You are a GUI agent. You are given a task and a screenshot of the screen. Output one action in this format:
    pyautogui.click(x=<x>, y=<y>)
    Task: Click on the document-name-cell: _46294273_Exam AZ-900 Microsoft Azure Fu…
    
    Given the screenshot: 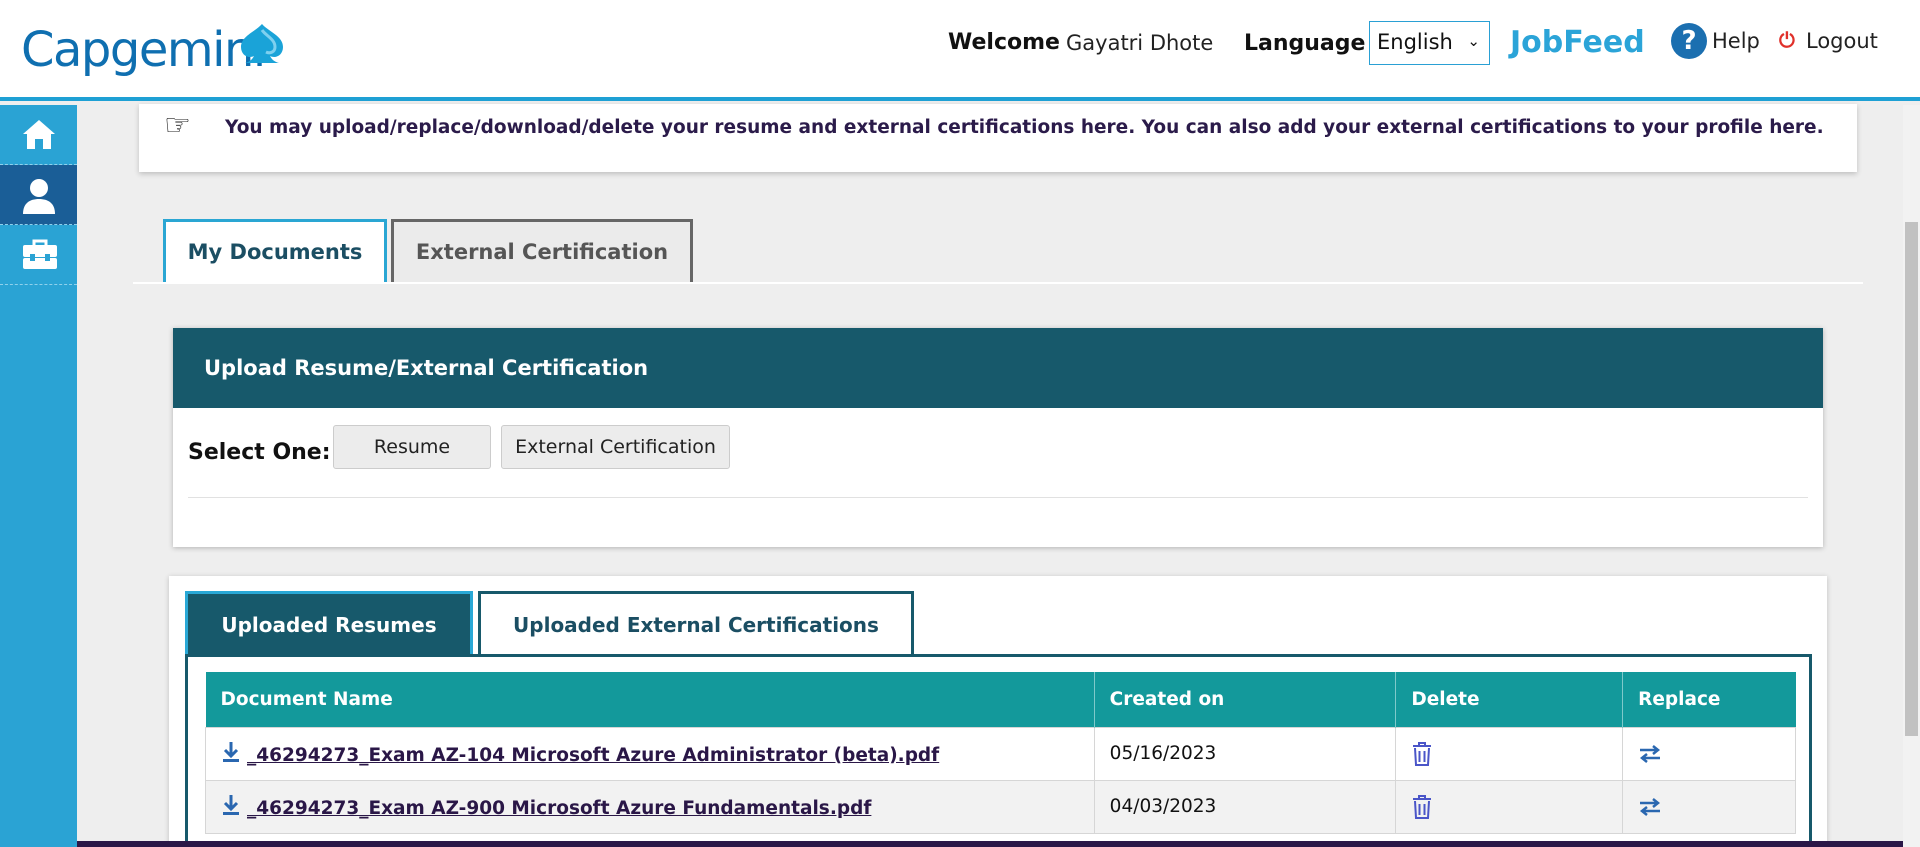 What is the action you would take?
    pyautogui.click(x=650, y=806)
    